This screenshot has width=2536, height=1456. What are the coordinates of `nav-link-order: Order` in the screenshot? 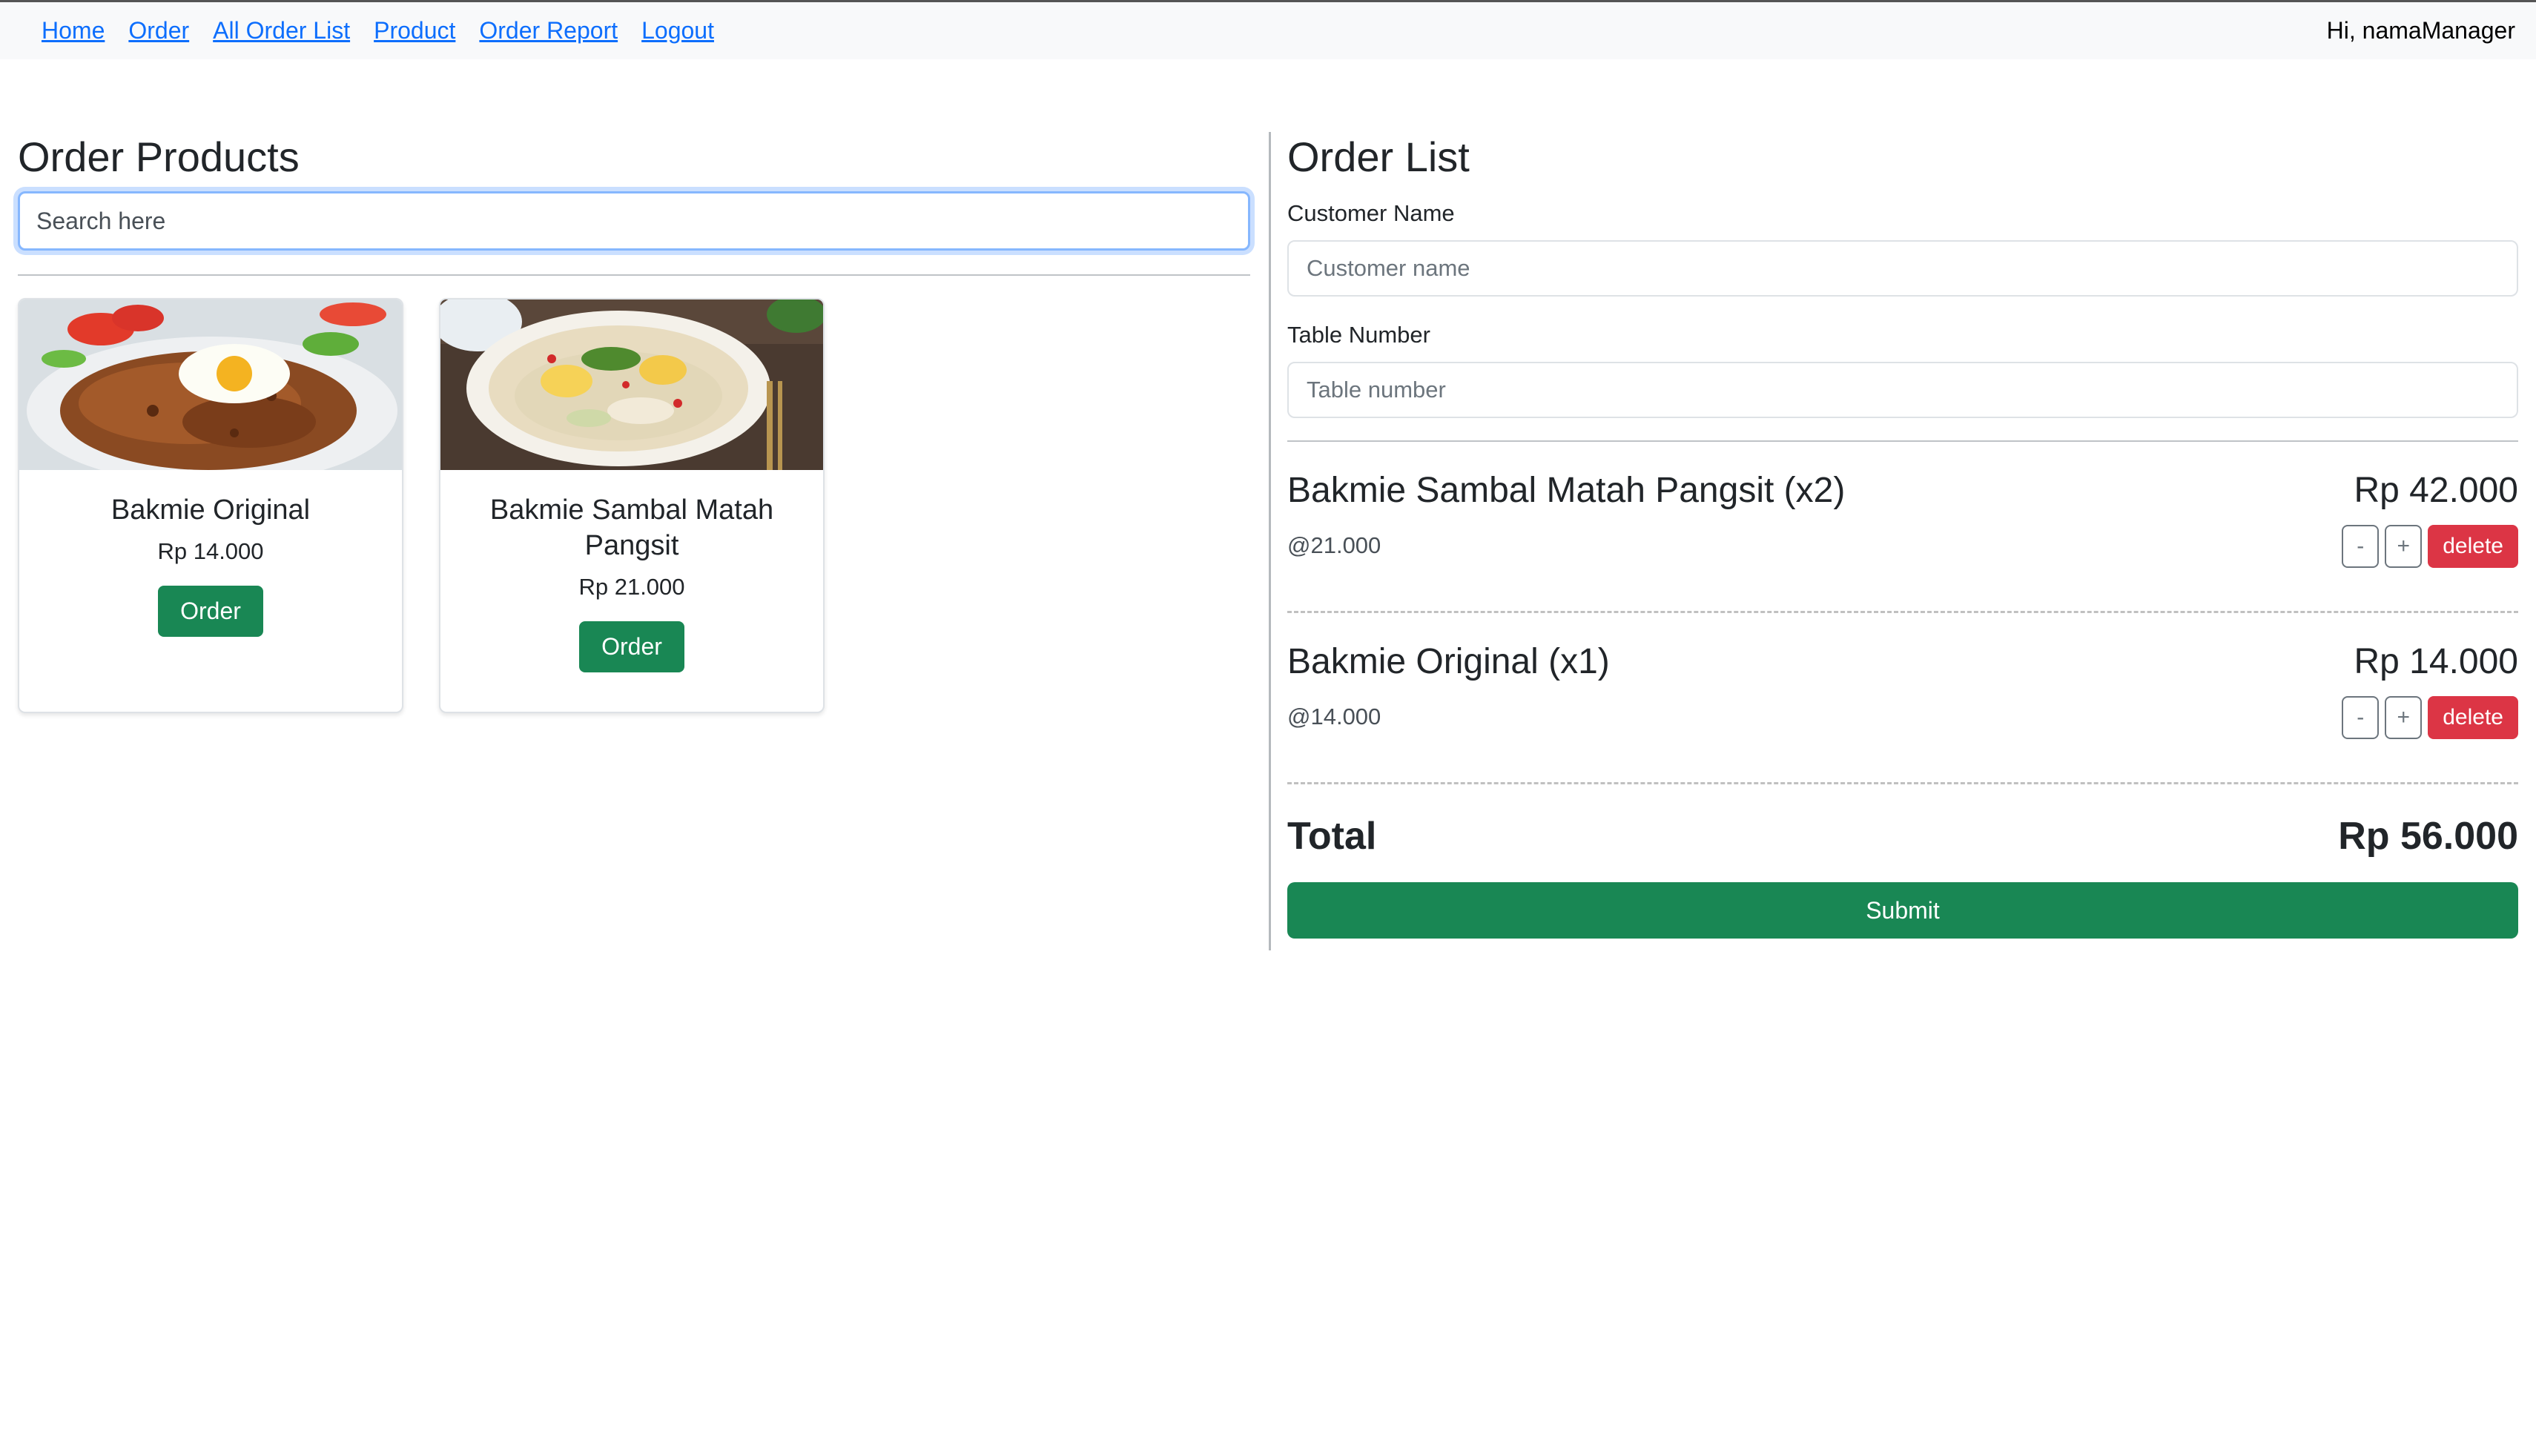 It's located at (158, 30).